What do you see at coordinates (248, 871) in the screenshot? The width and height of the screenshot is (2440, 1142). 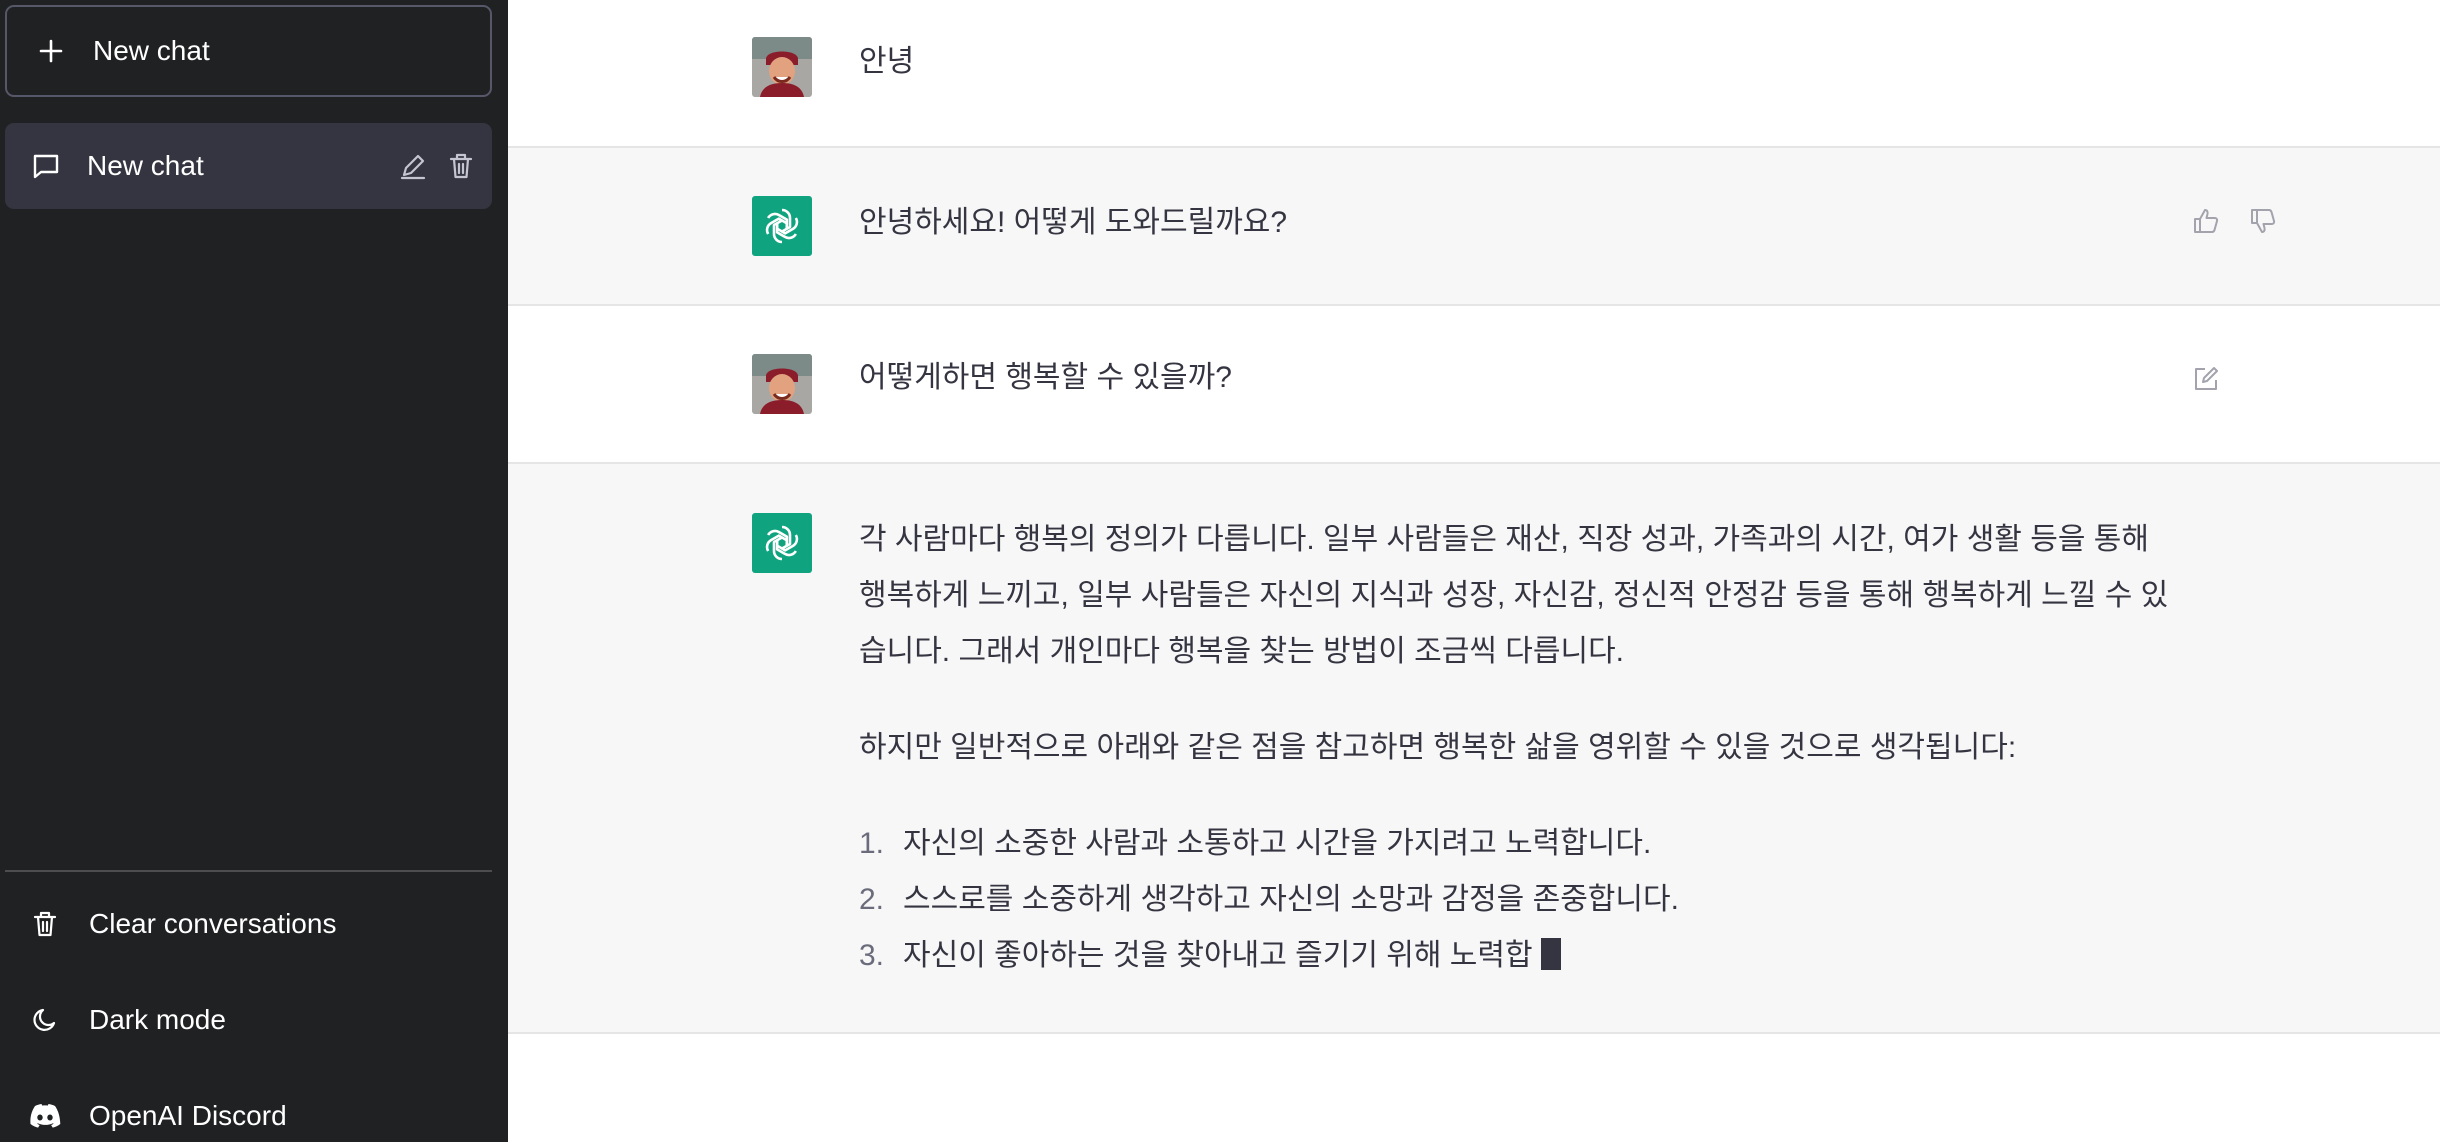 I see `sidebar-divider` at bounding box center [248, 871].